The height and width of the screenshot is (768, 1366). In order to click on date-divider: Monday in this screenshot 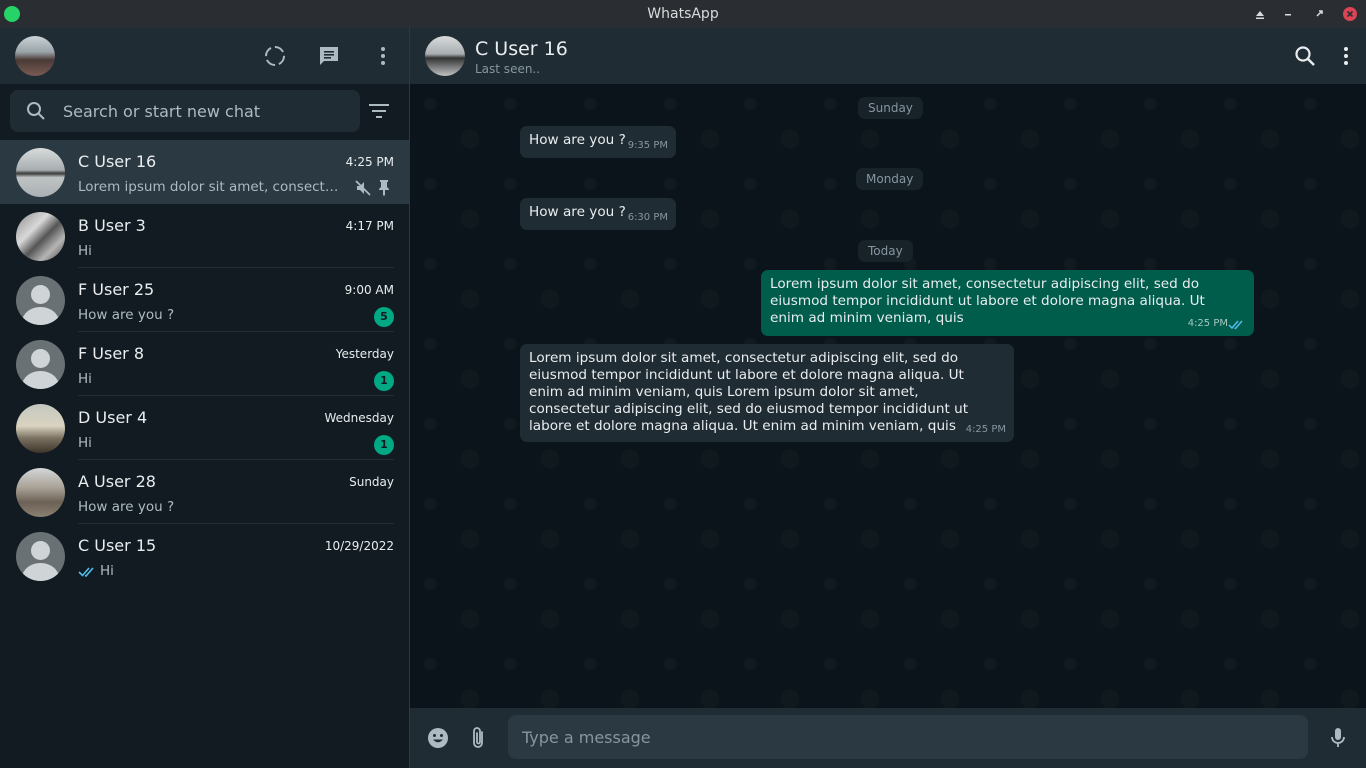, I will do `click(890, 179)`.